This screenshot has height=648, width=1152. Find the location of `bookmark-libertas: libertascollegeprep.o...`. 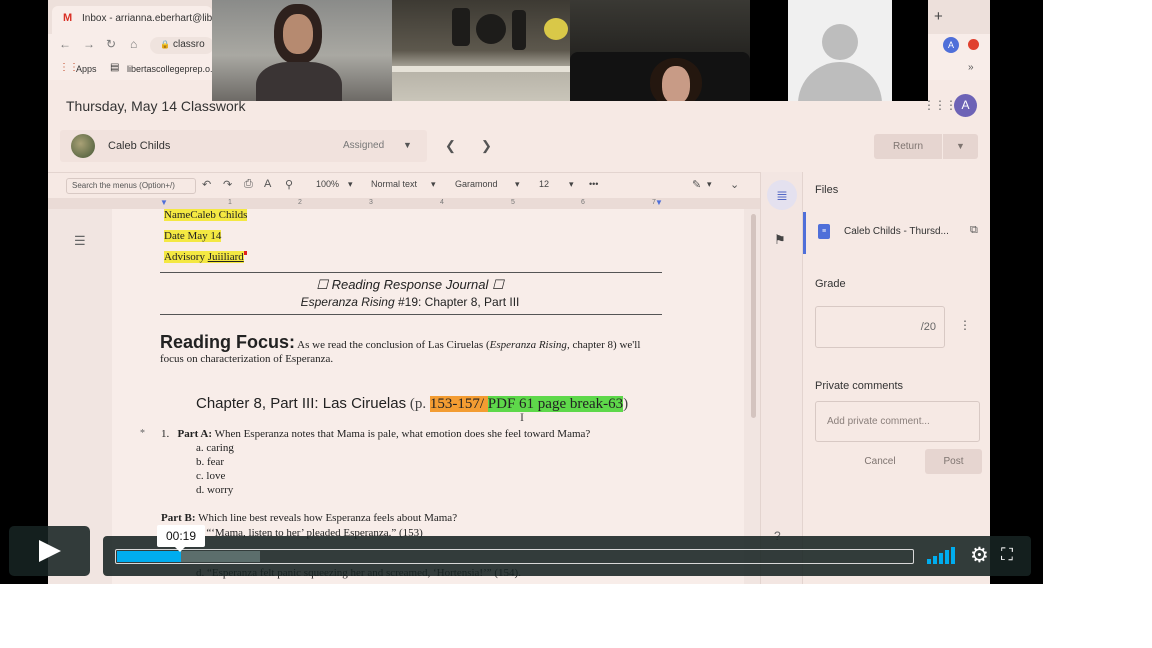

bookmark-libertas: libertascollegeprep.o... is located at coordinates (172, 69).